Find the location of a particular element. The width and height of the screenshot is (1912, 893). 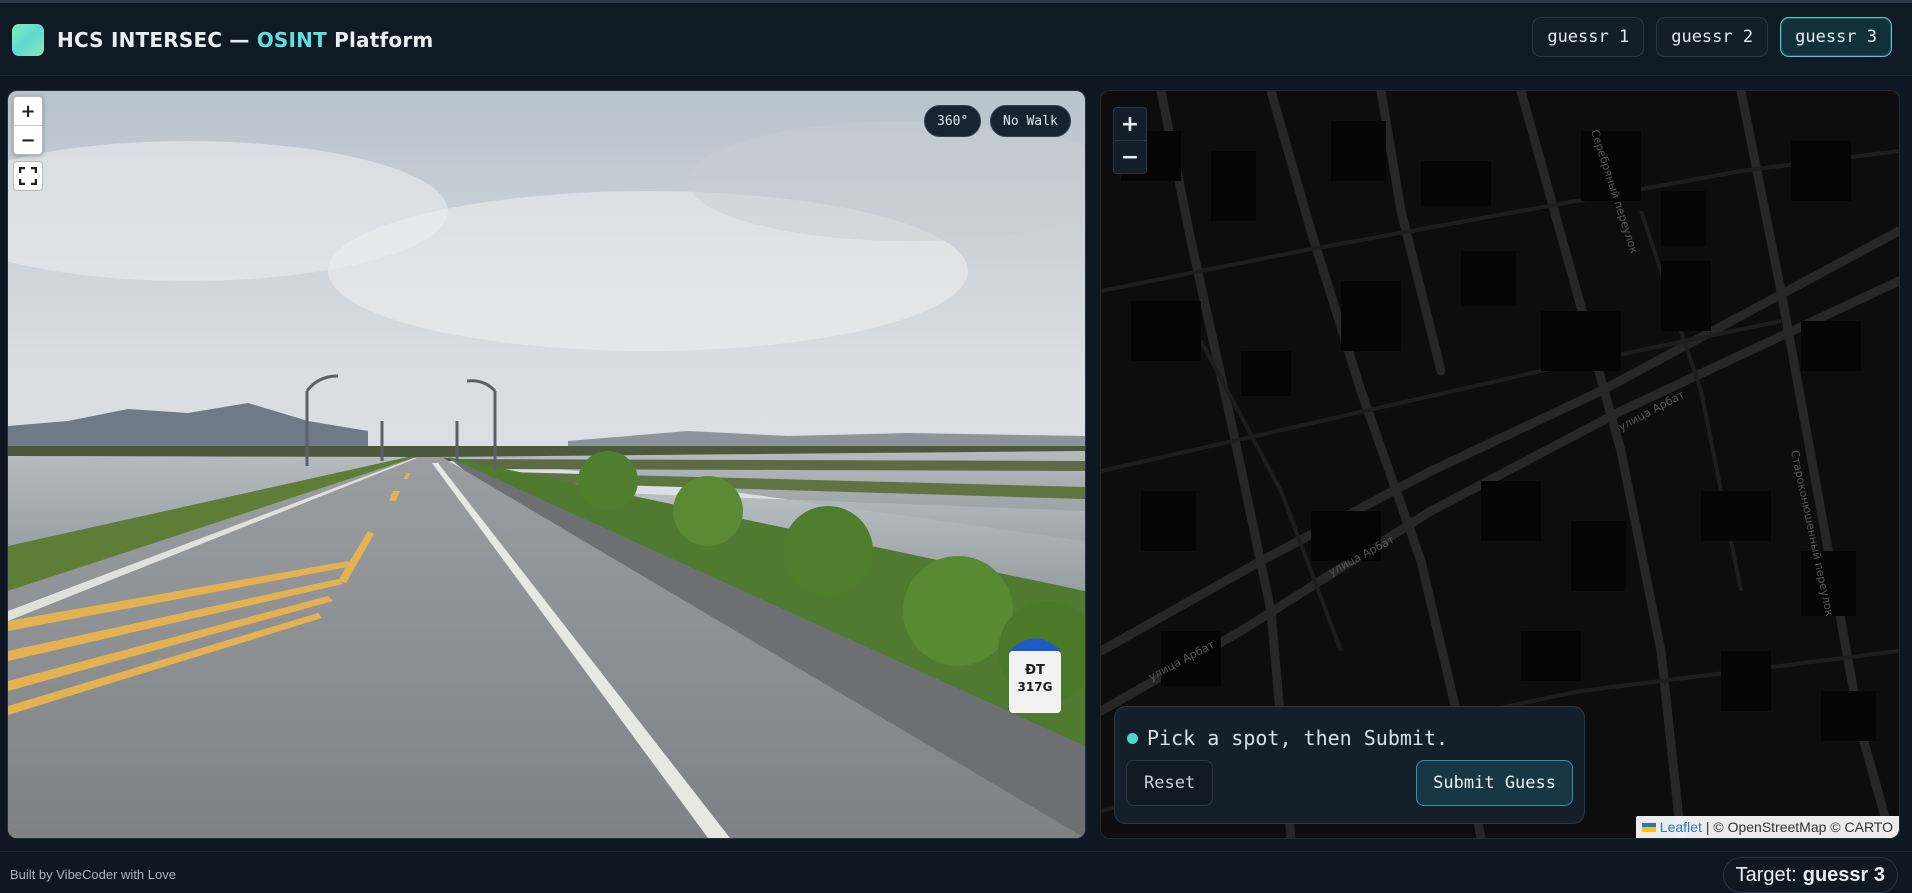

tab-guessr-3: guessr 3 is located at coordinates (1836, 37).